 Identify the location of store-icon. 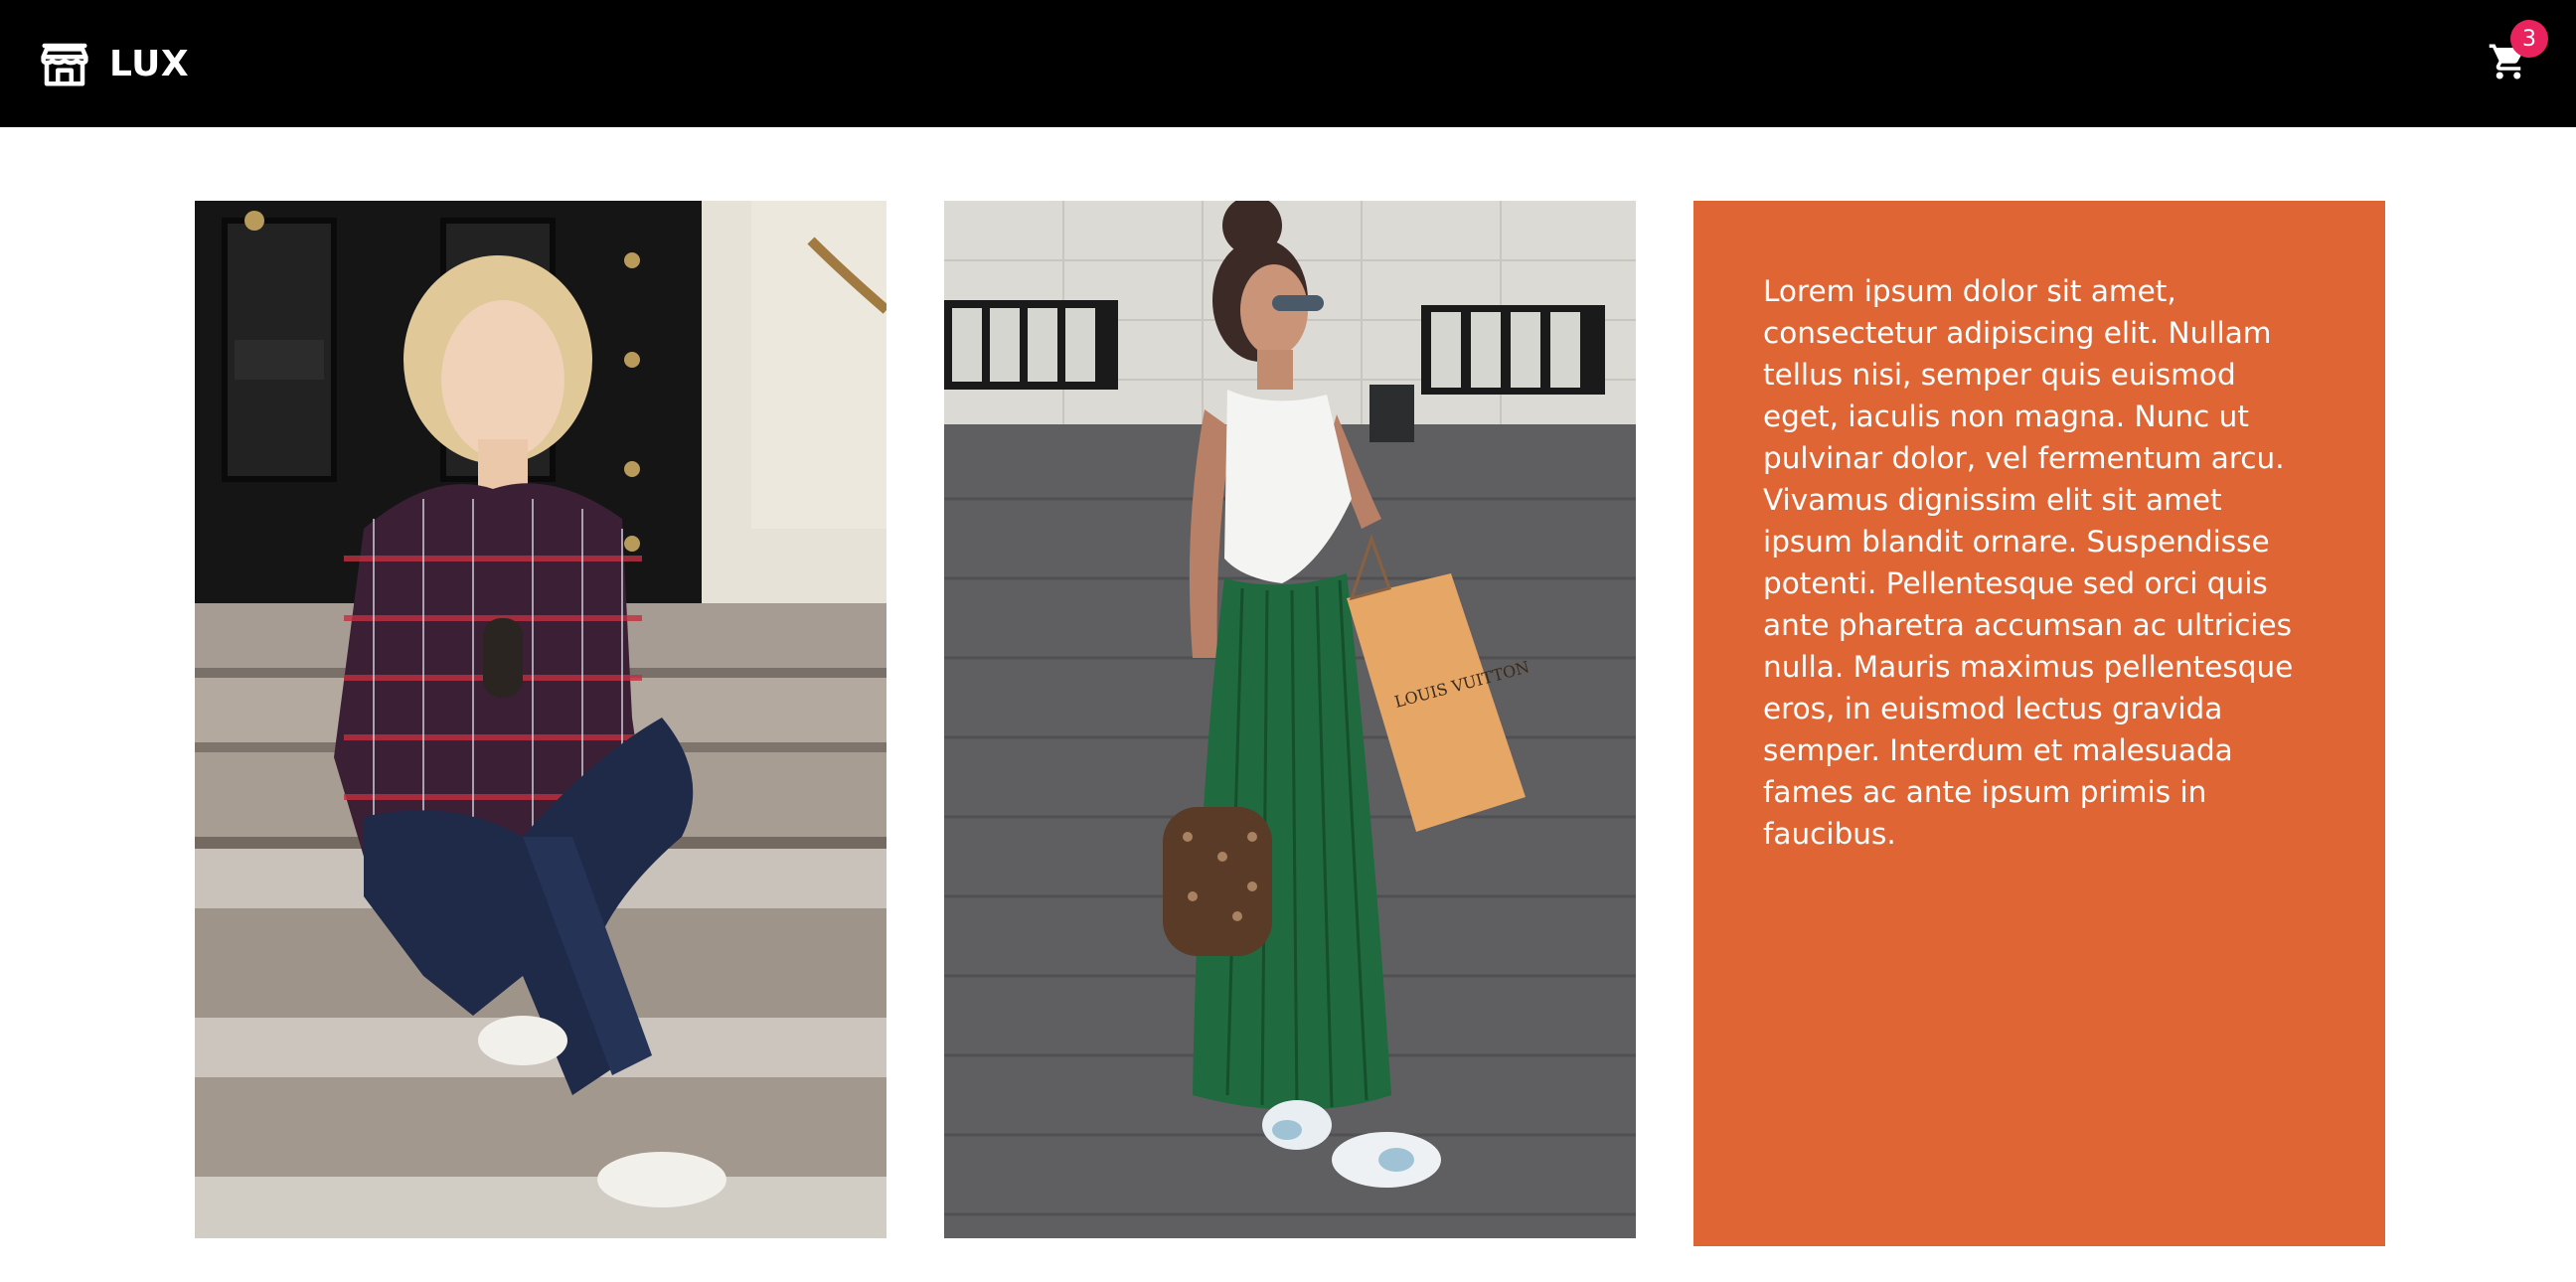
(64, 63).